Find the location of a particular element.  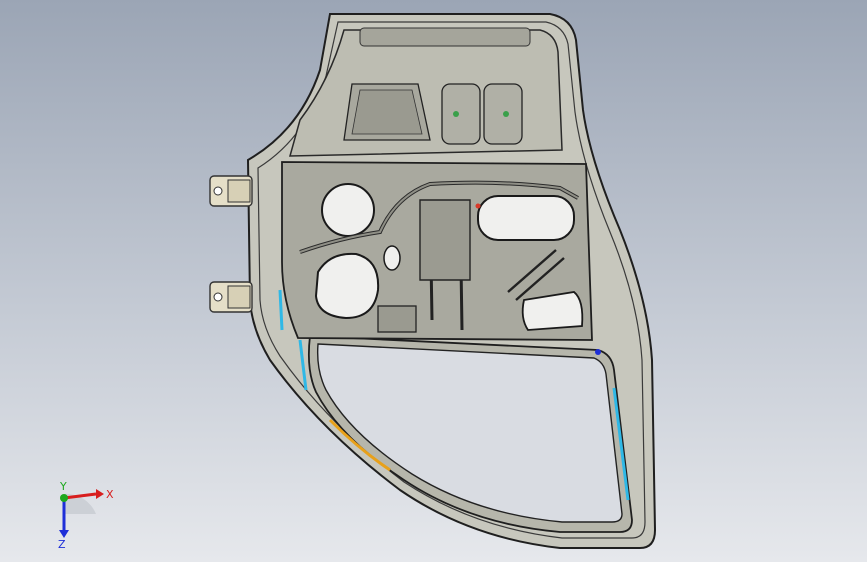

window-opening is located at coordinates (469, 433).